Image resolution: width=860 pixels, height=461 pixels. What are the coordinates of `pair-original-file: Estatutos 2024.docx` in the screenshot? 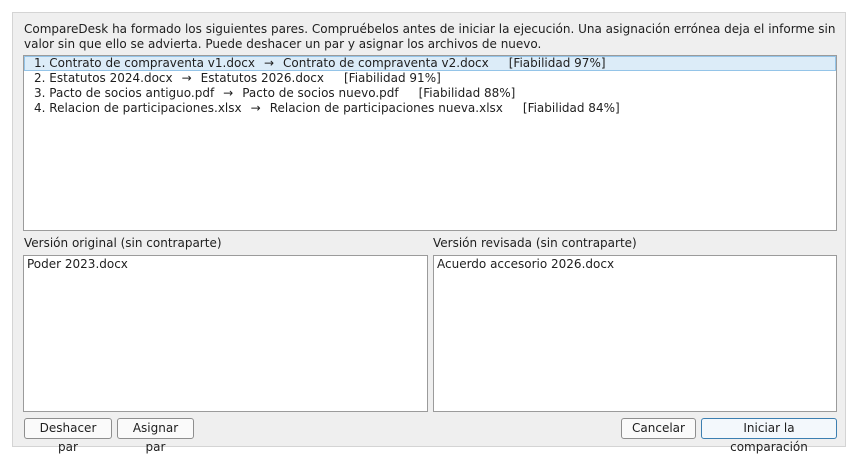 It's located at (111, 78).